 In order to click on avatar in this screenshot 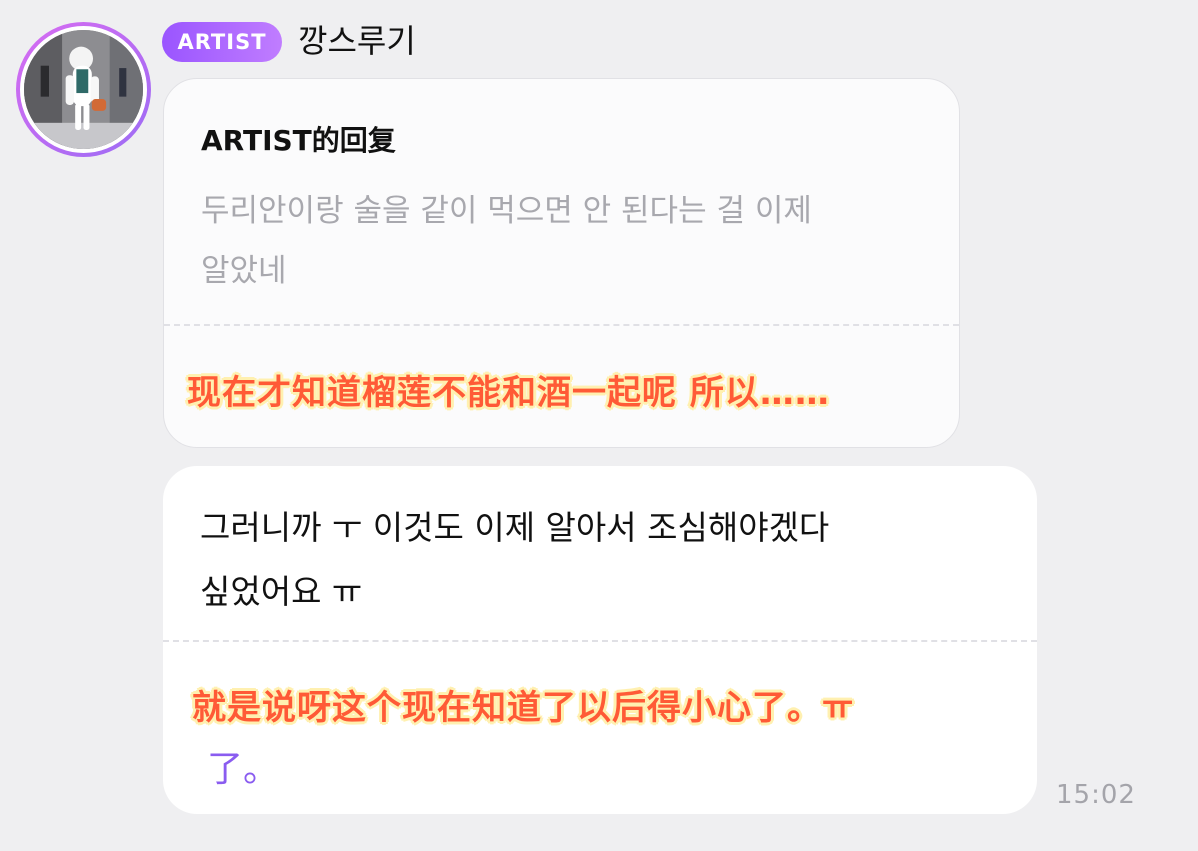, I will do `click(83, 89)`.